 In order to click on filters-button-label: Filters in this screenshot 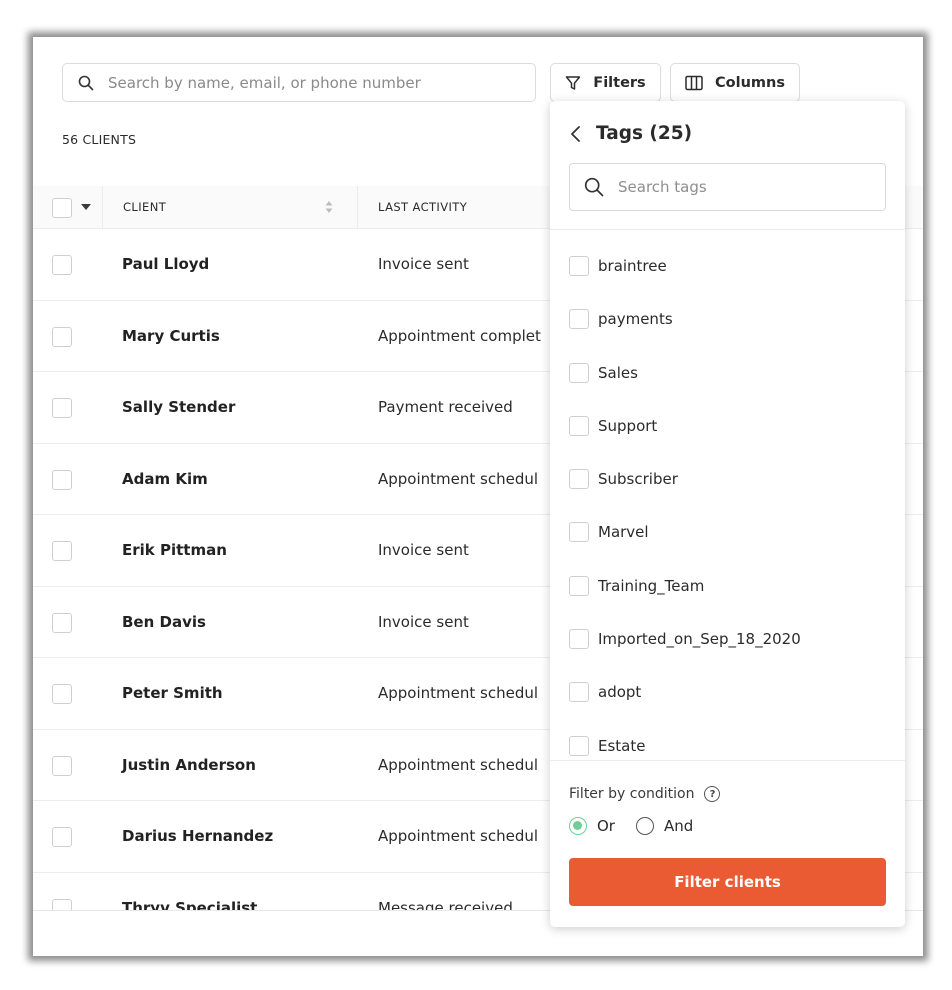, I will do `click(619, 82)`.